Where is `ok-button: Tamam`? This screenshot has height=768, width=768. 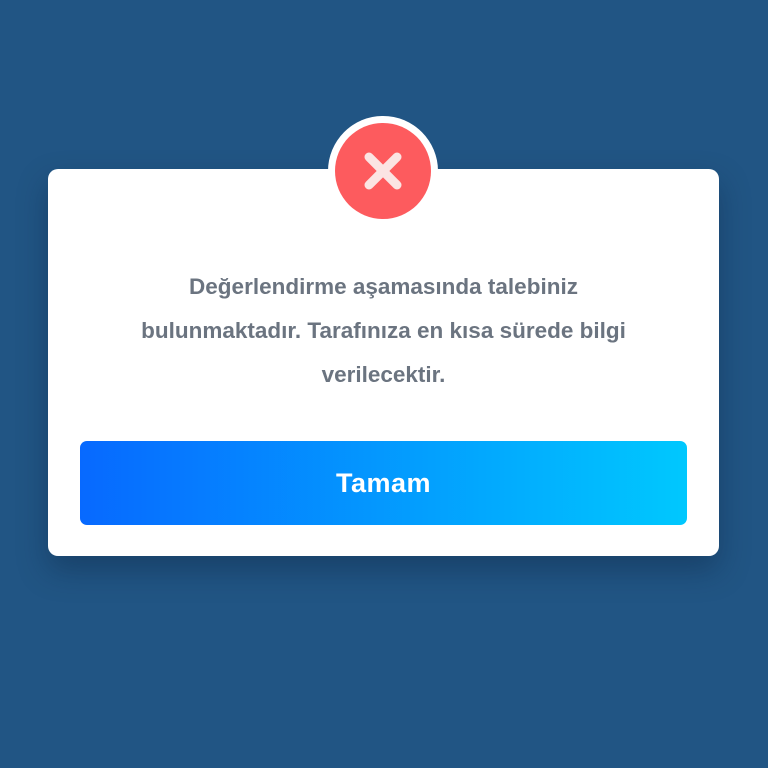
ok-button: Tamam is located at coordinates (383, 483).